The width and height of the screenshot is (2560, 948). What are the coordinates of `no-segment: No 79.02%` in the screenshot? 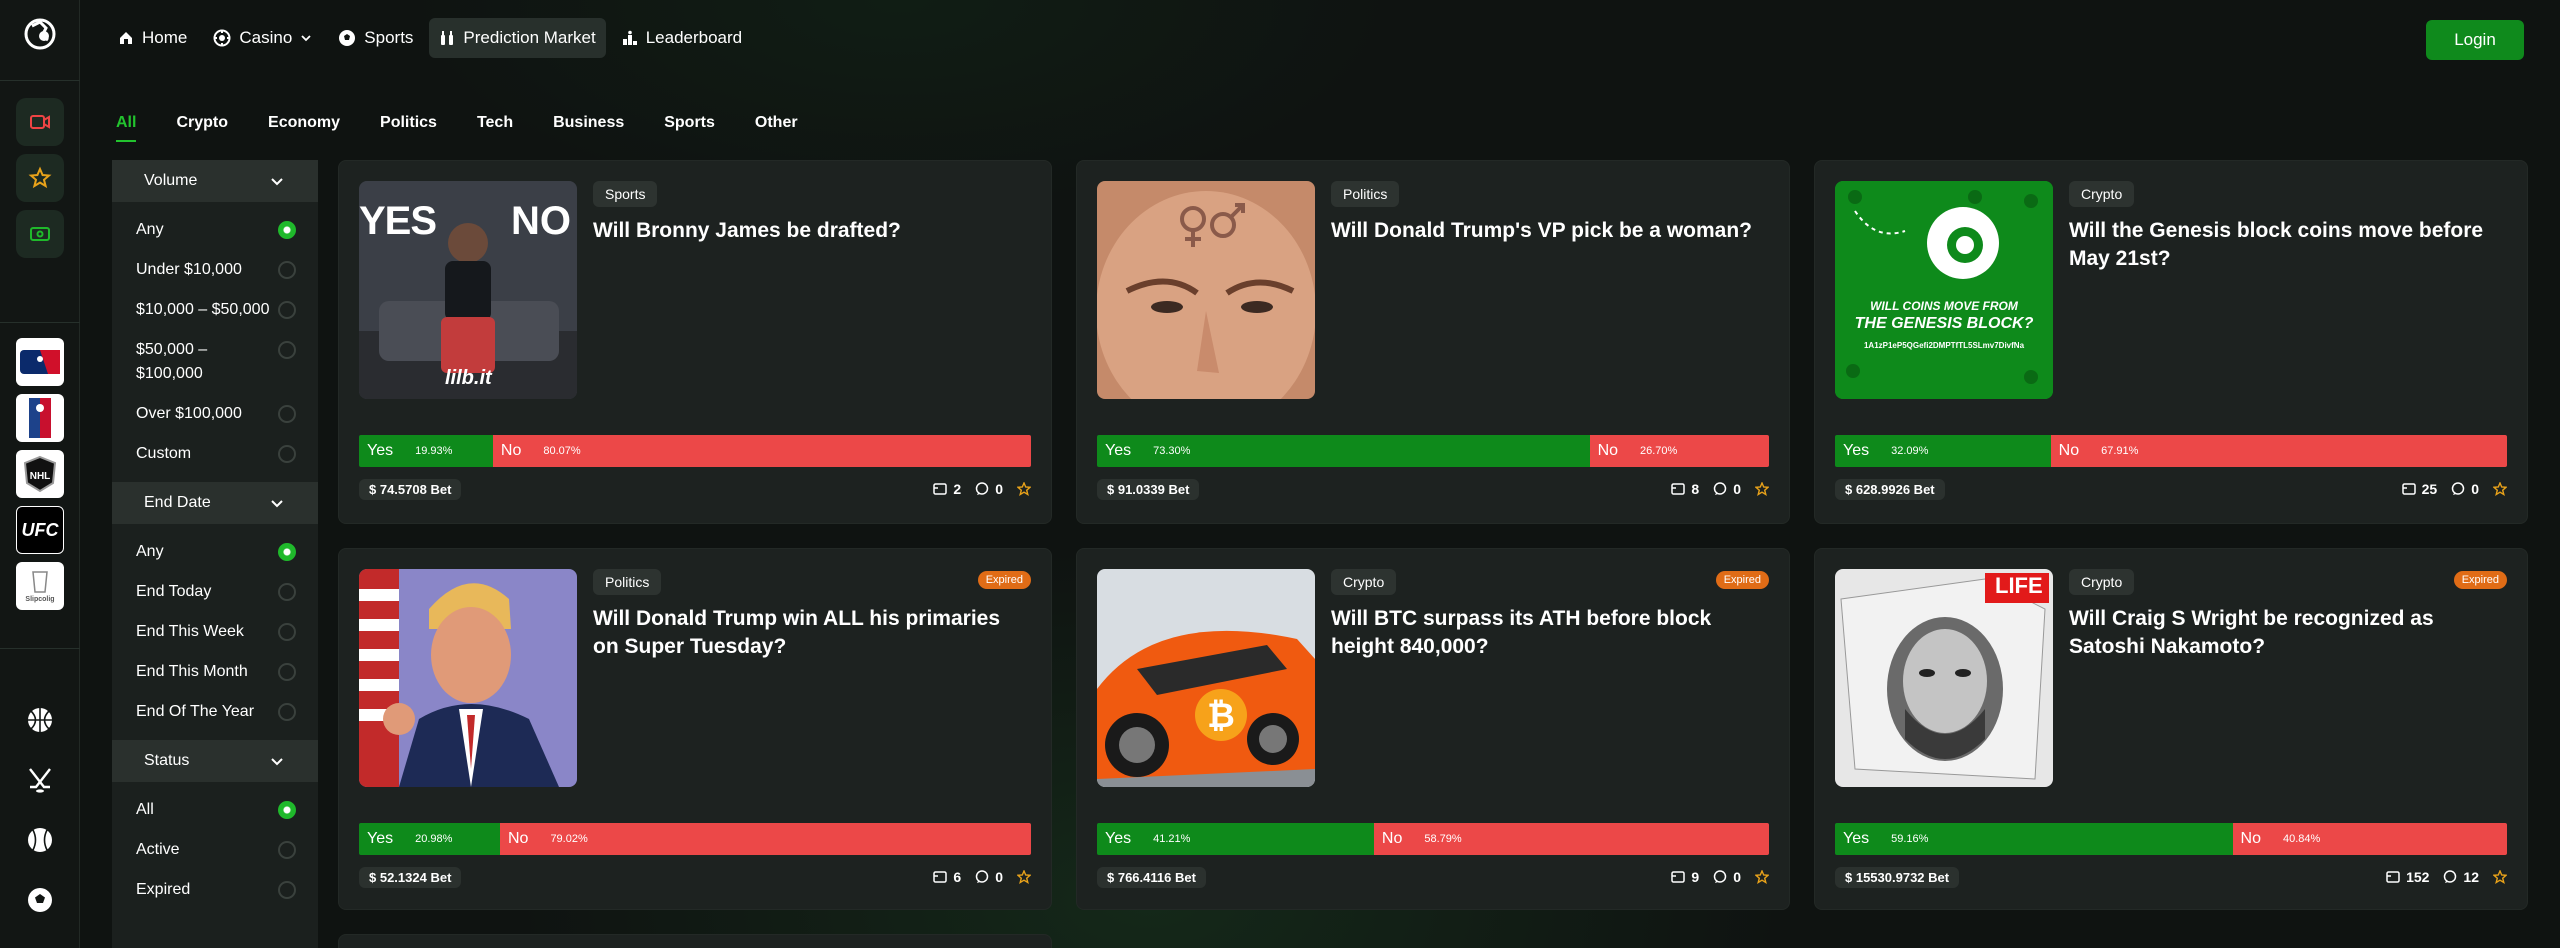 It's located at (765, 839).